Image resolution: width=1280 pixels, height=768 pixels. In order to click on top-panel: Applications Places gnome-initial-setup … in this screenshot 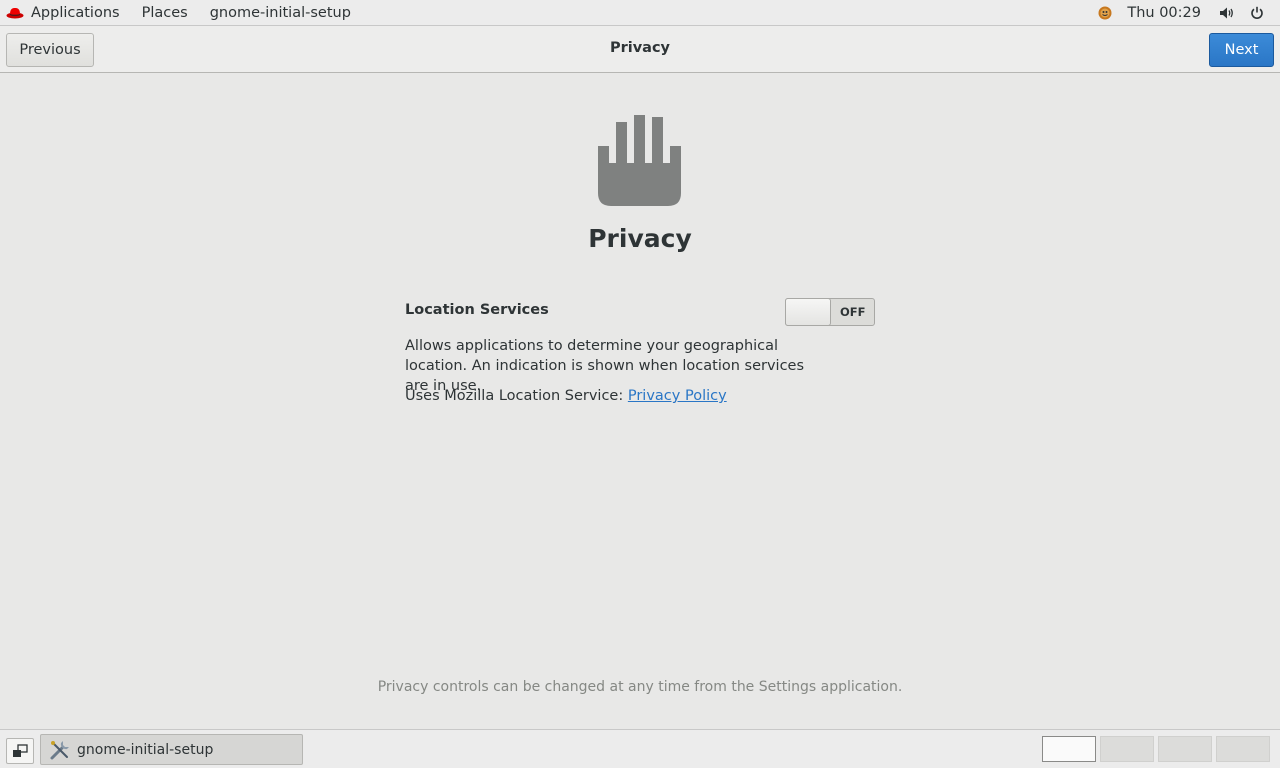, I will do `click(640, 13)`.